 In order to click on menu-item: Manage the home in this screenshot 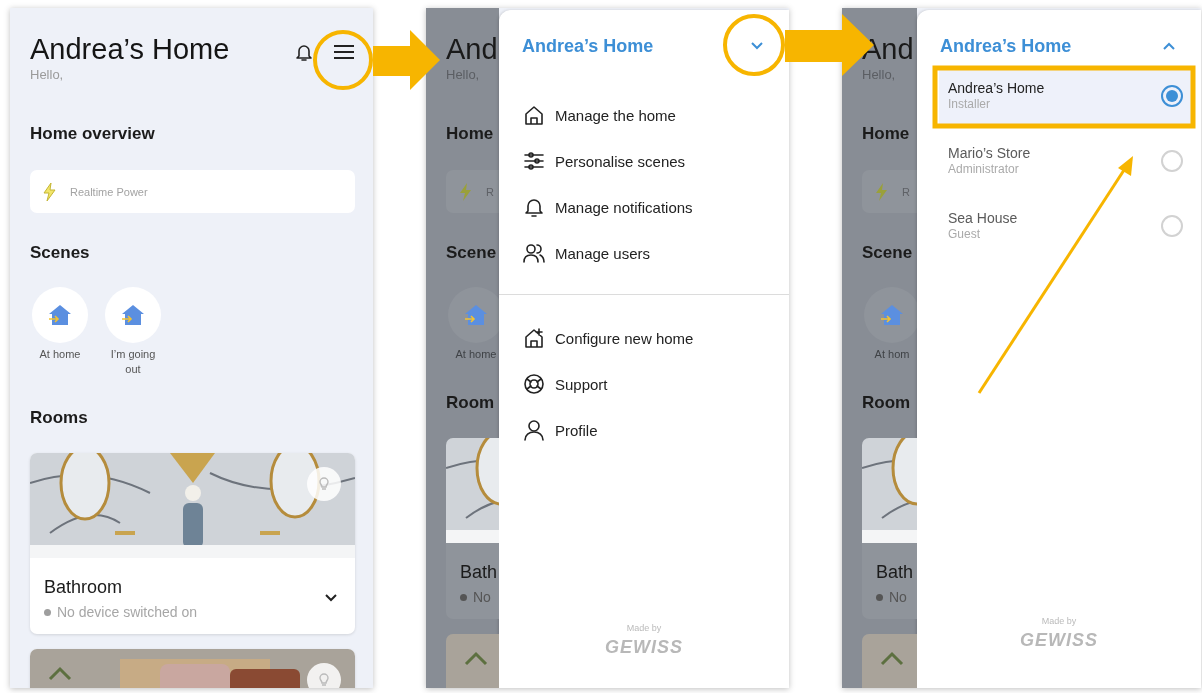, I will do `click(599, 115)`.